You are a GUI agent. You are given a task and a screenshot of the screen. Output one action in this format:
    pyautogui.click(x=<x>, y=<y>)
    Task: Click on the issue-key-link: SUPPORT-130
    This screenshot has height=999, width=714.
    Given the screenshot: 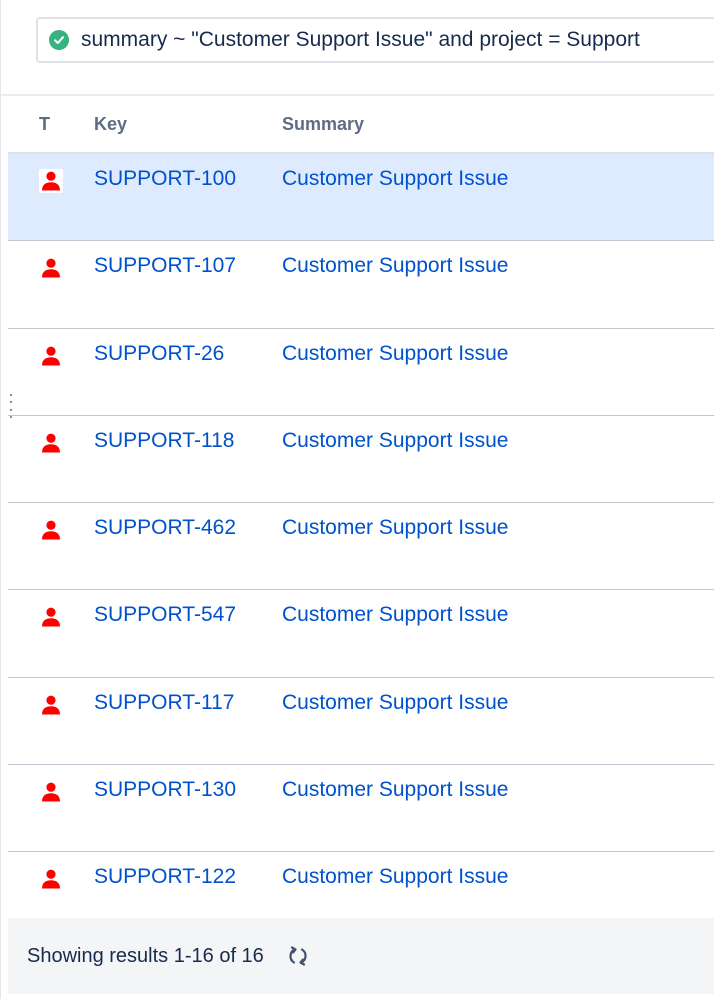 What is the action you would take?
    pyautogui.click(x=165, y=789)
    